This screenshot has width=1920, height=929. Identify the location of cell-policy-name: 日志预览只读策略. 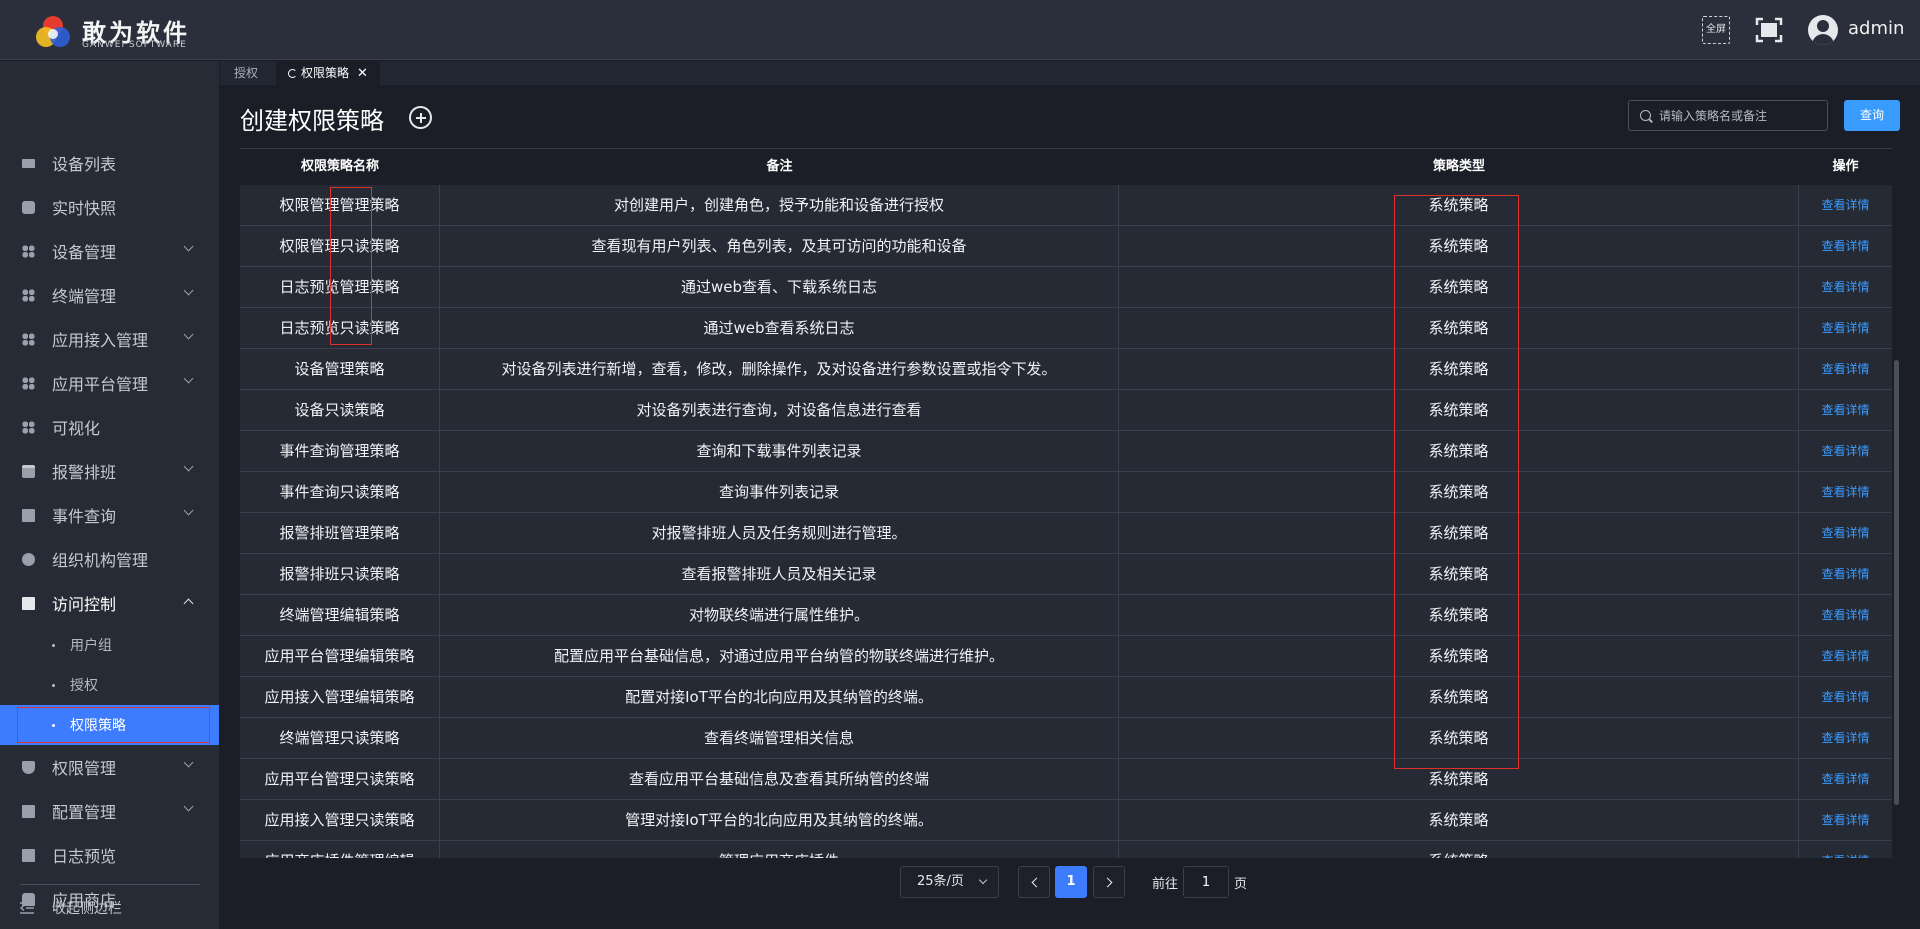
(340, 328).